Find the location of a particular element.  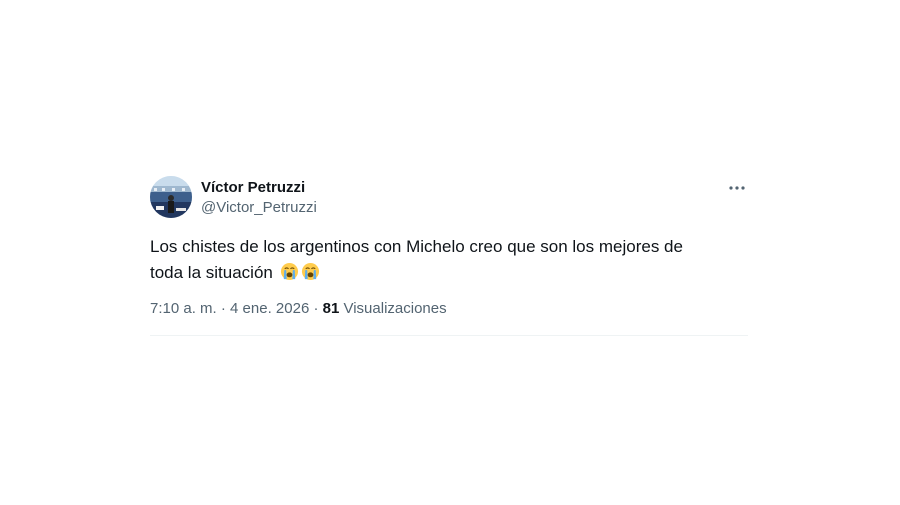

avatar is located at coordinates (171, 197).